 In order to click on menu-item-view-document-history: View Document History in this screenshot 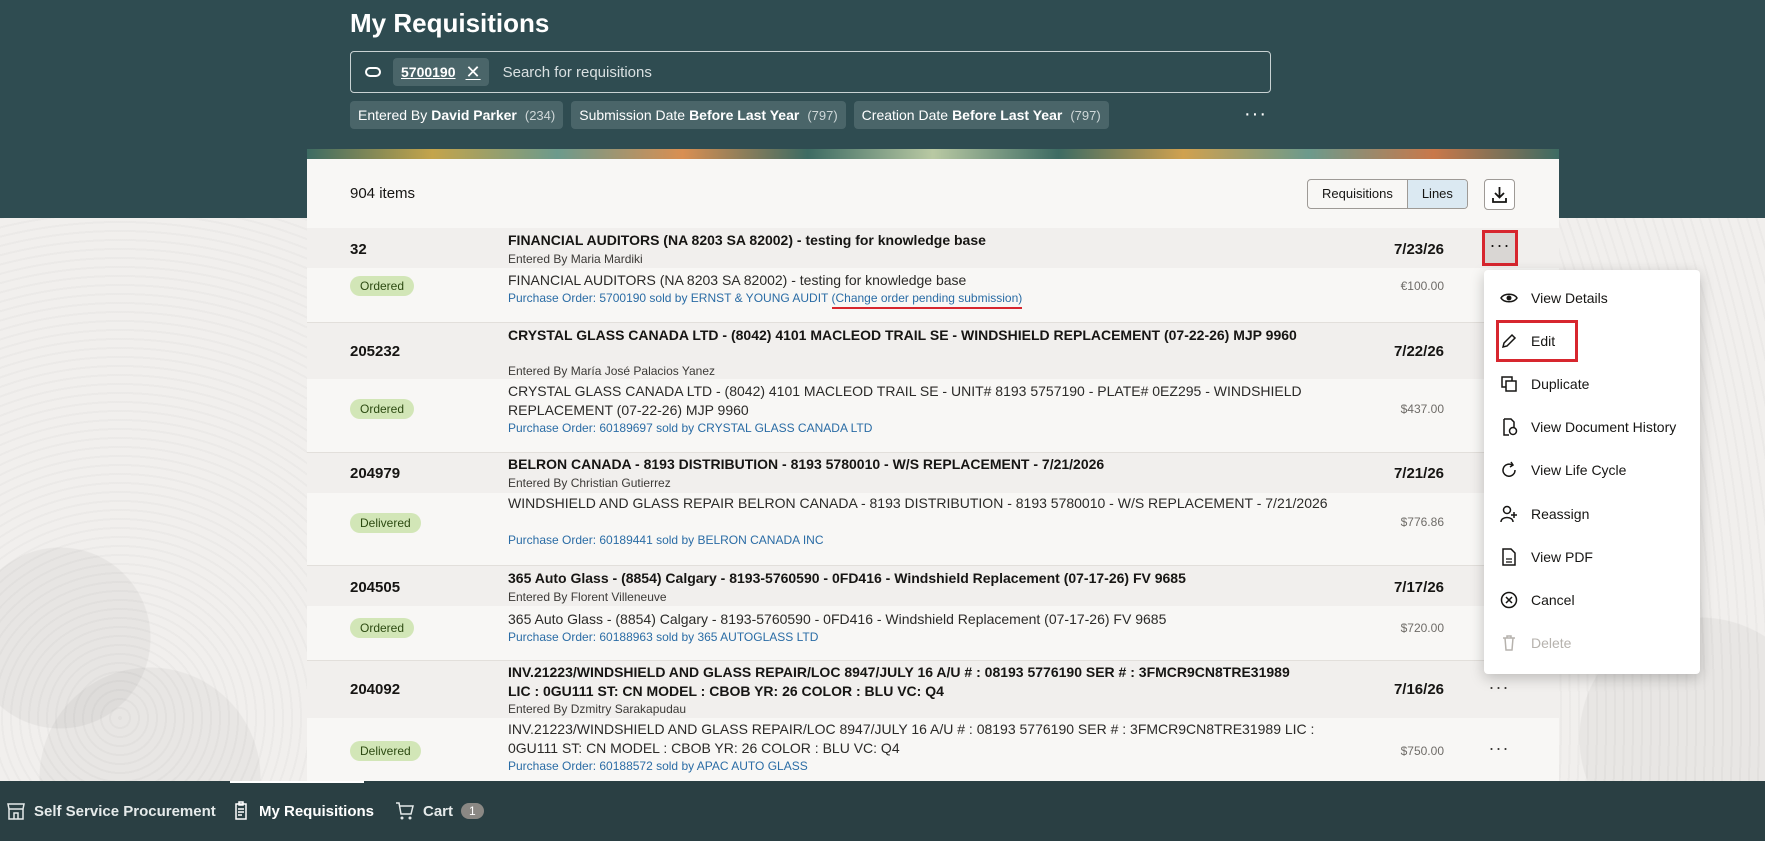, I will do `click(1592, 427)`.